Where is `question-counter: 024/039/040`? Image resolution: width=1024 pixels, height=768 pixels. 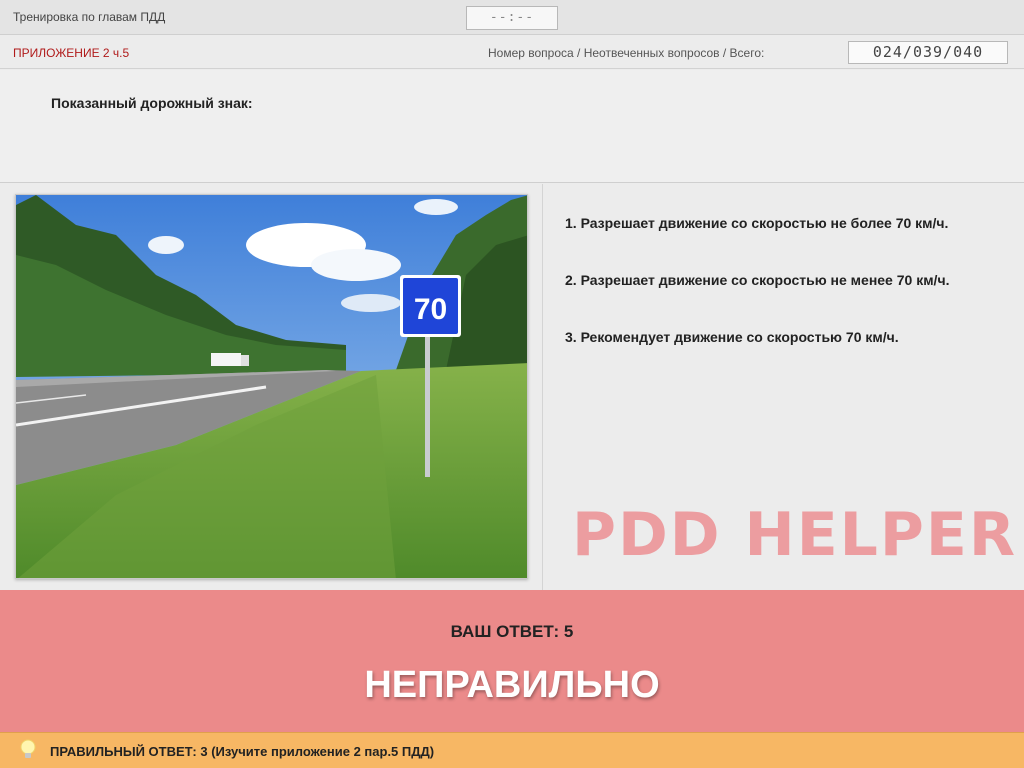 question-counter: 024/039/040 is located at coordinates (928, 52).